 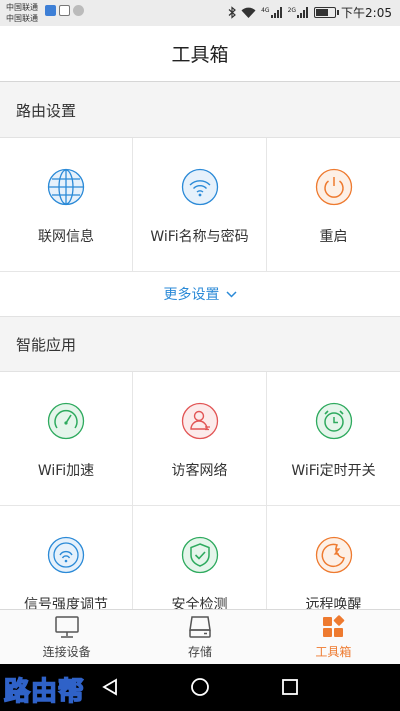 I want to click on tool-wifi-boost: WiFi加速, so click(x=66, y=439).